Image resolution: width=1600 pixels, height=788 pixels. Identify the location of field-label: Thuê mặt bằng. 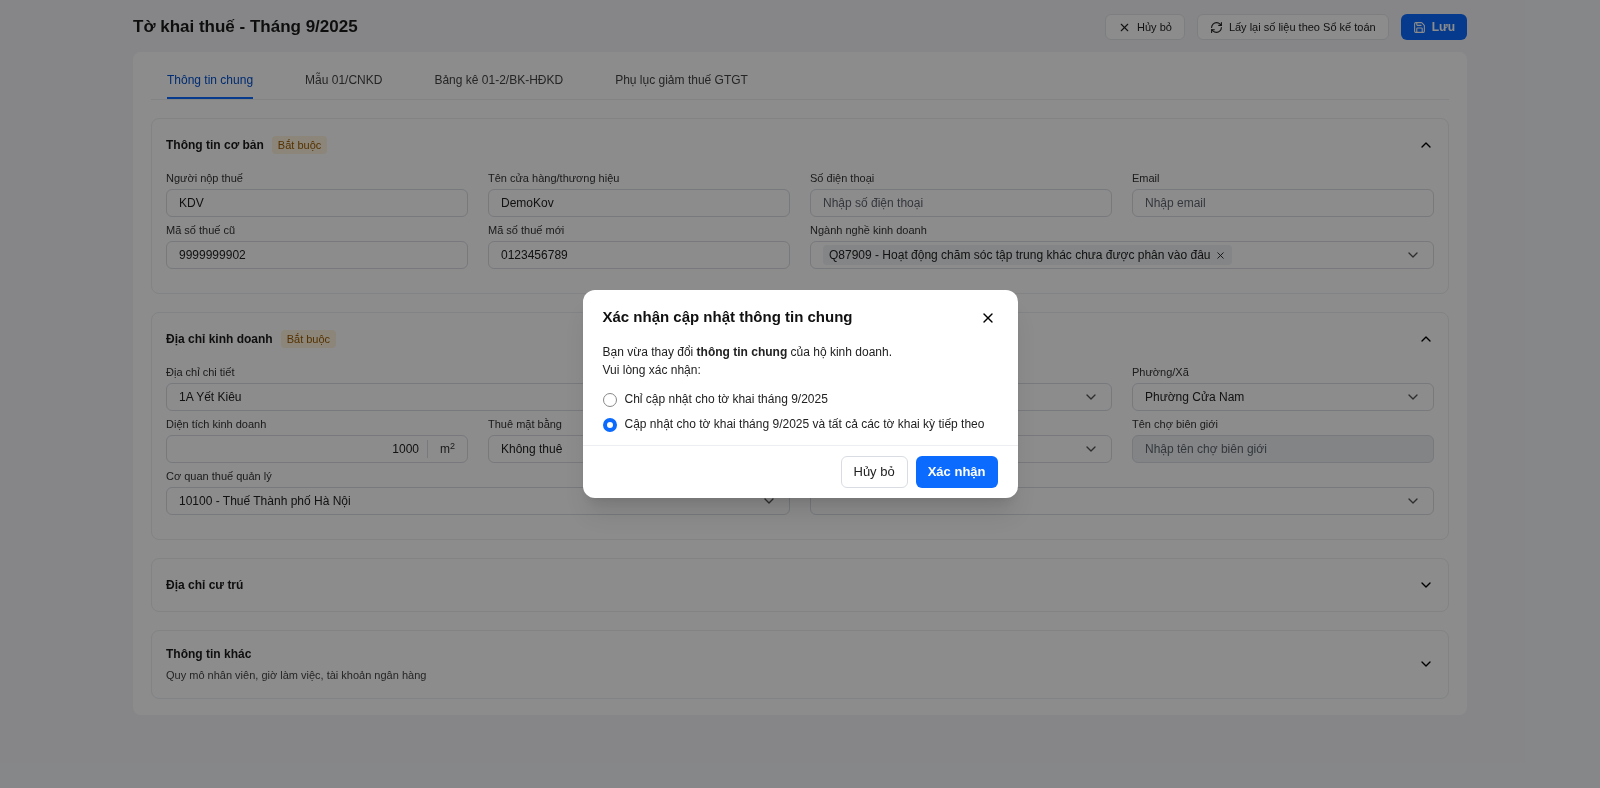
(525, 424).